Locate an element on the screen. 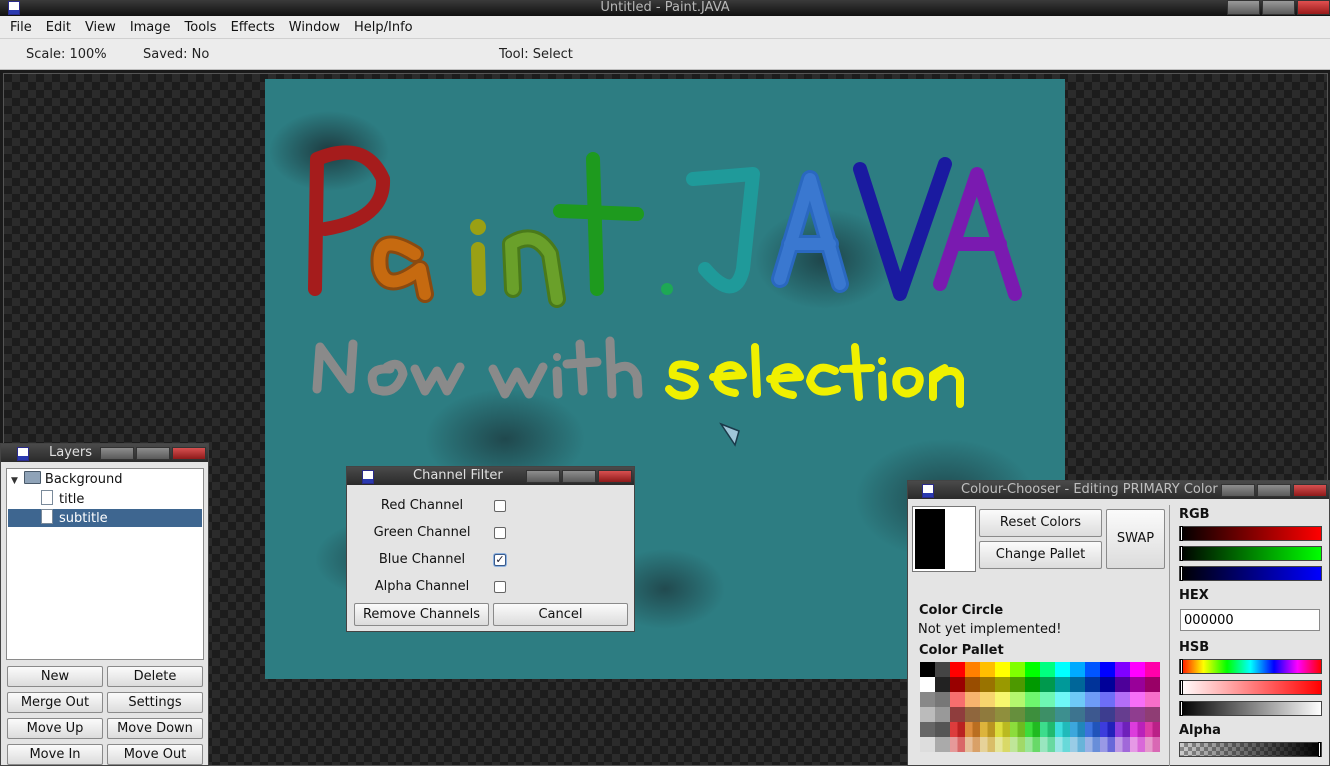 The image size is (1330, 766). red-slider is located at coordinates (1250, 533).